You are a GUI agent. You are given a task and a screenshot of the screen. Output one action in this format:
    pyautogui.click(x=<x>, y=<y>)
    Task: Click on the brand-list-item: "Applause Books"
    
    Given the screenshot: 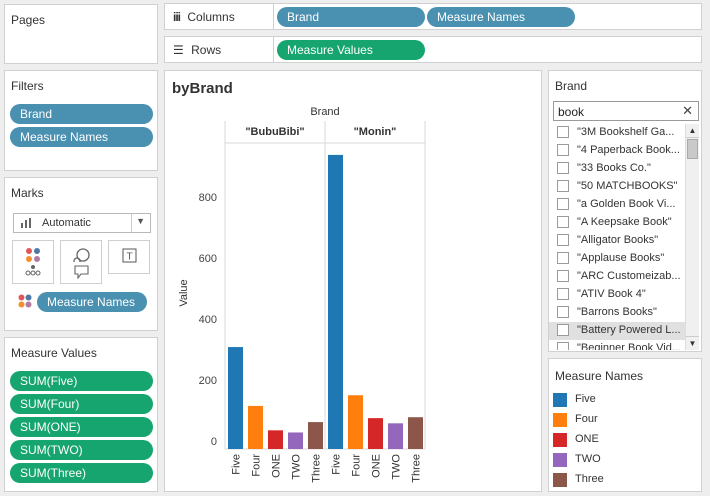 What is the action you would take?
    pyautogui.click(x=620, y=259)
    